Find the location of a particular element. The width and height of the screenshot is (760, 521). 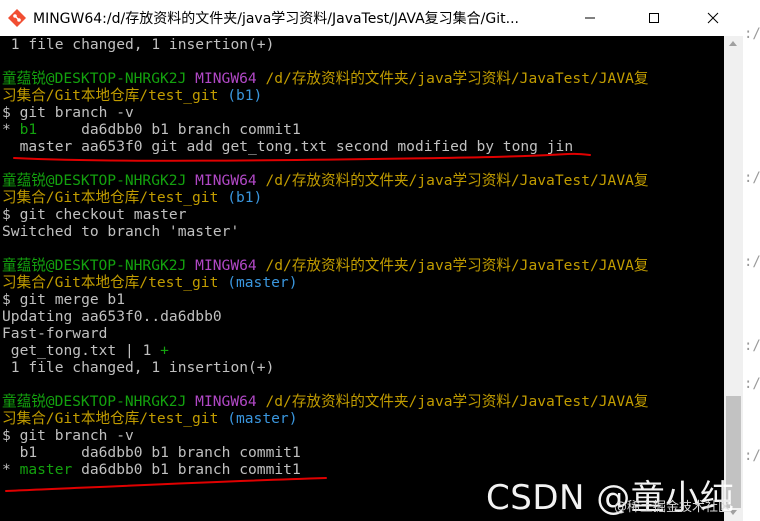

juejin-watermark: @稀土掘金技术社区 is located at coordinates (673, 507).